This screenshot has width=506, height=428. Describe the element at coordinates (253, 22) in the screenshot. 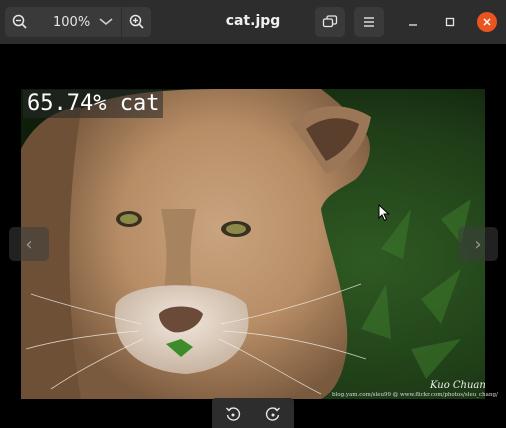

I see `titlebar: 100% cat.jpg` at that location.